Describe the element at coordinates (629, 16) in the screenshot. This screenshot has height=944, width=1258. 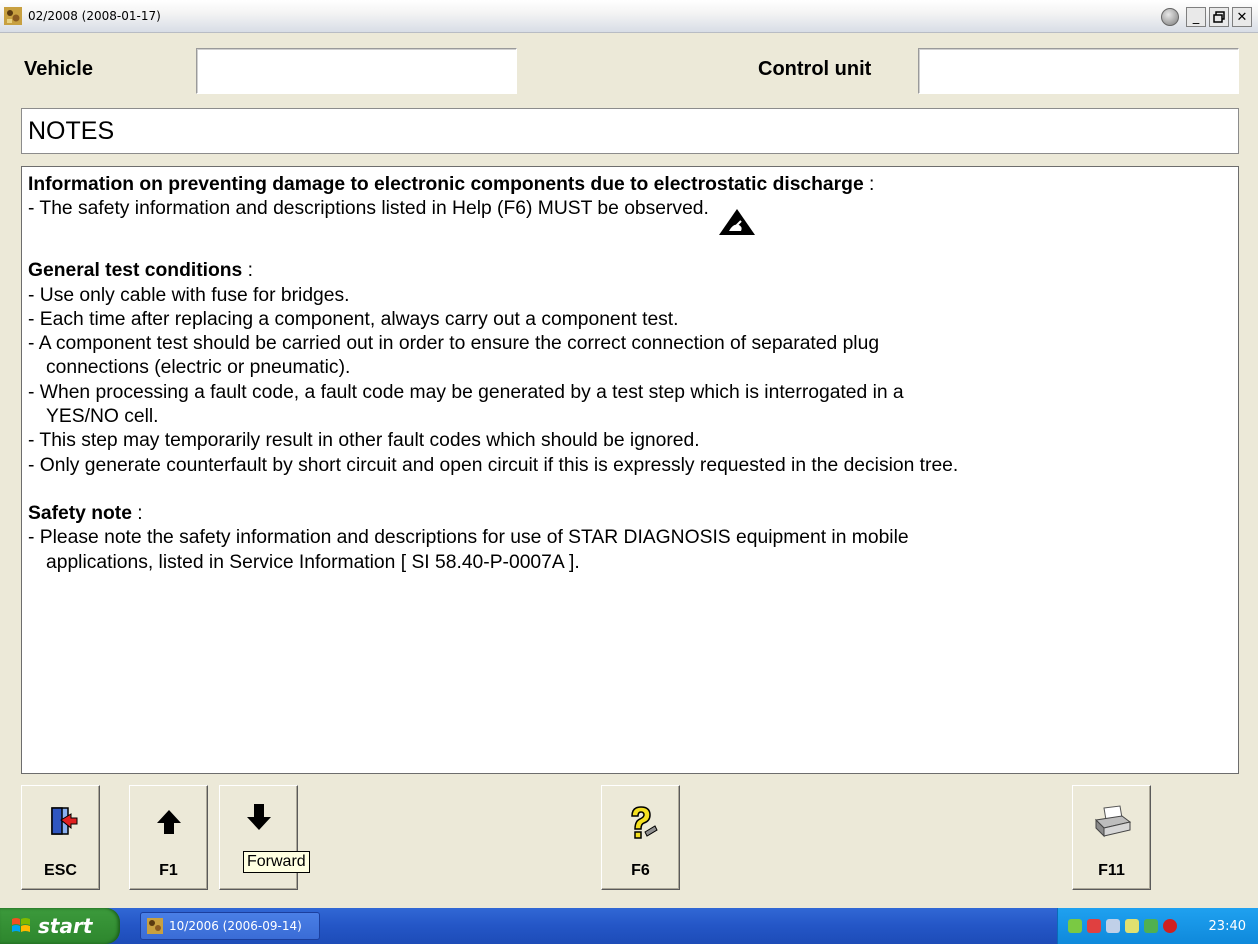
I see `title-bar: 02/2008 (2008-01-17) _ ✕` at that location.